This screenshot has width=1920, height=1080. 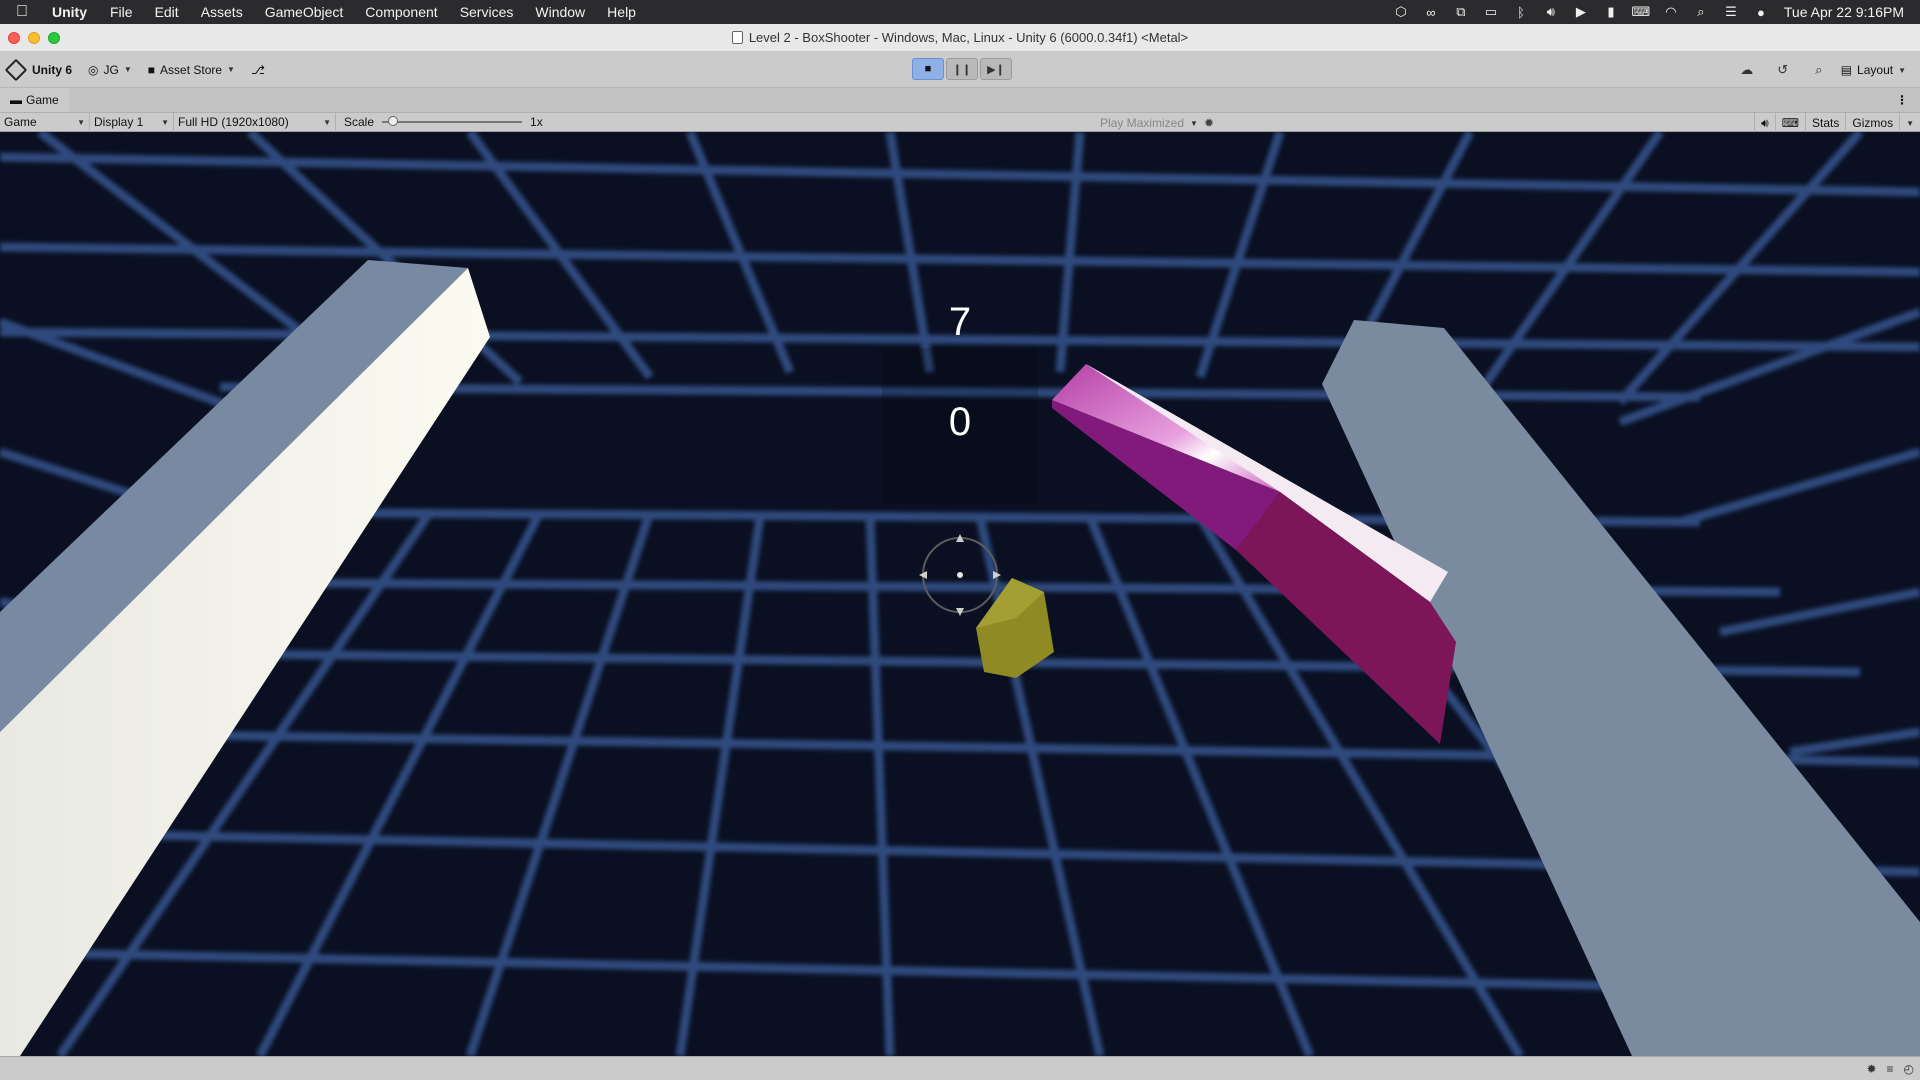 I want to click on view-mode-label: Game, so click(x=20, y=122).